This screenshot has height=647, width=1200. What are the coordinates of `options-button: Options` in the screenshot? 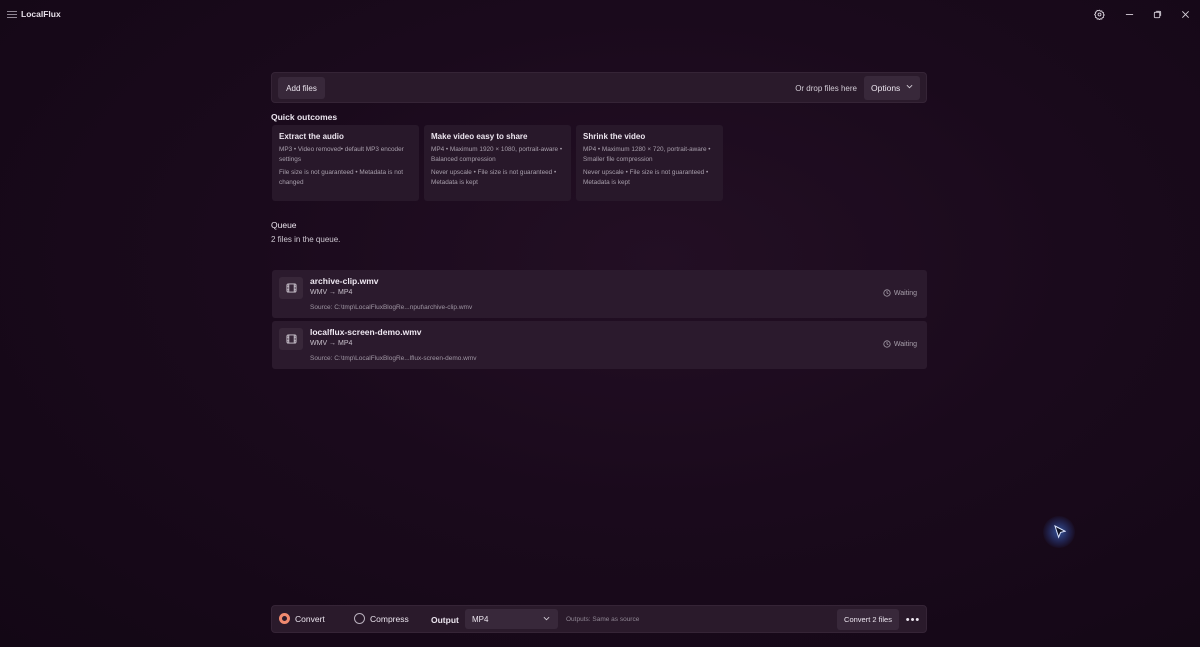 It's located at (892, 88).